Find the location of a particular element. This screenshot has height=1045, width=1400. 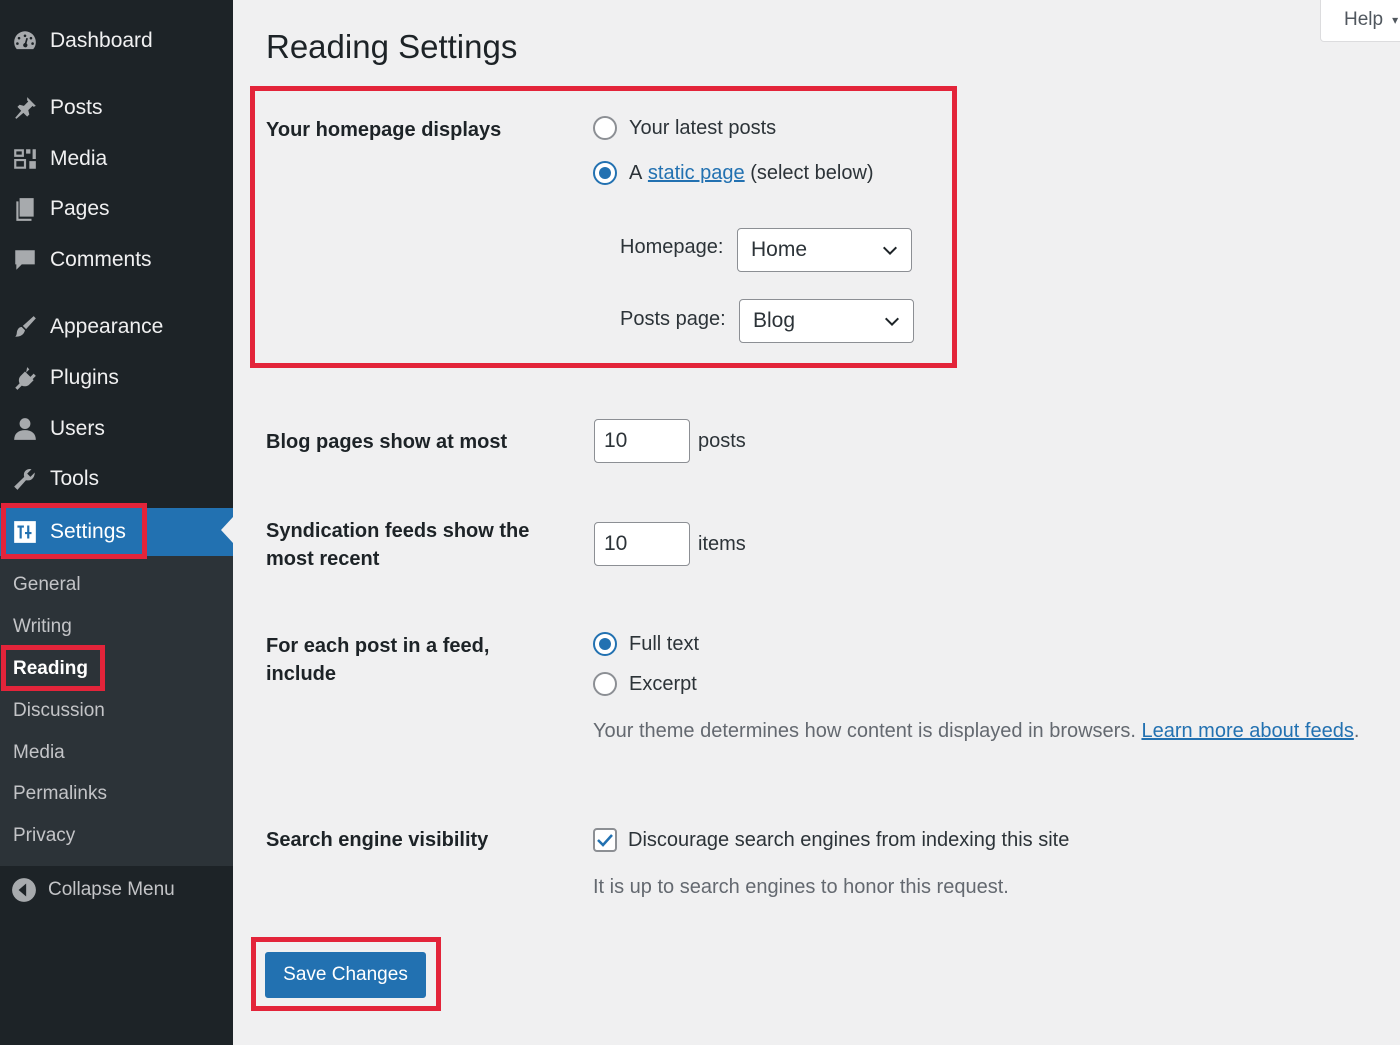

collapse-menu-button: Collapse Menu is located at coordinates (87, 890).